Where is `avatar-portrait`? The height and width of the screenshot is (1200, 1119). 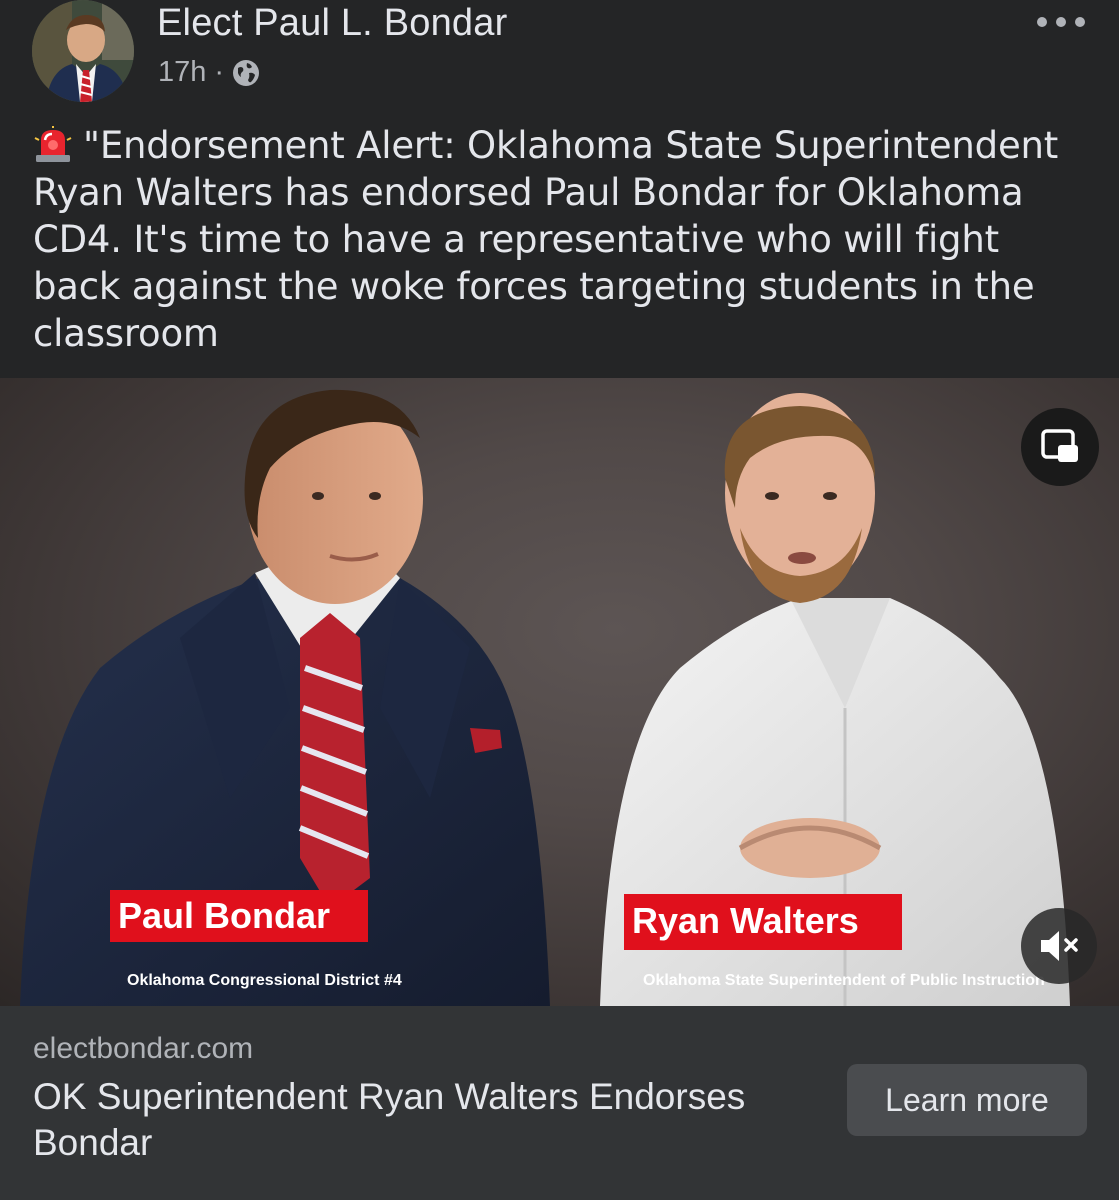
avatar-portrait is located at coordinates (83, 51).